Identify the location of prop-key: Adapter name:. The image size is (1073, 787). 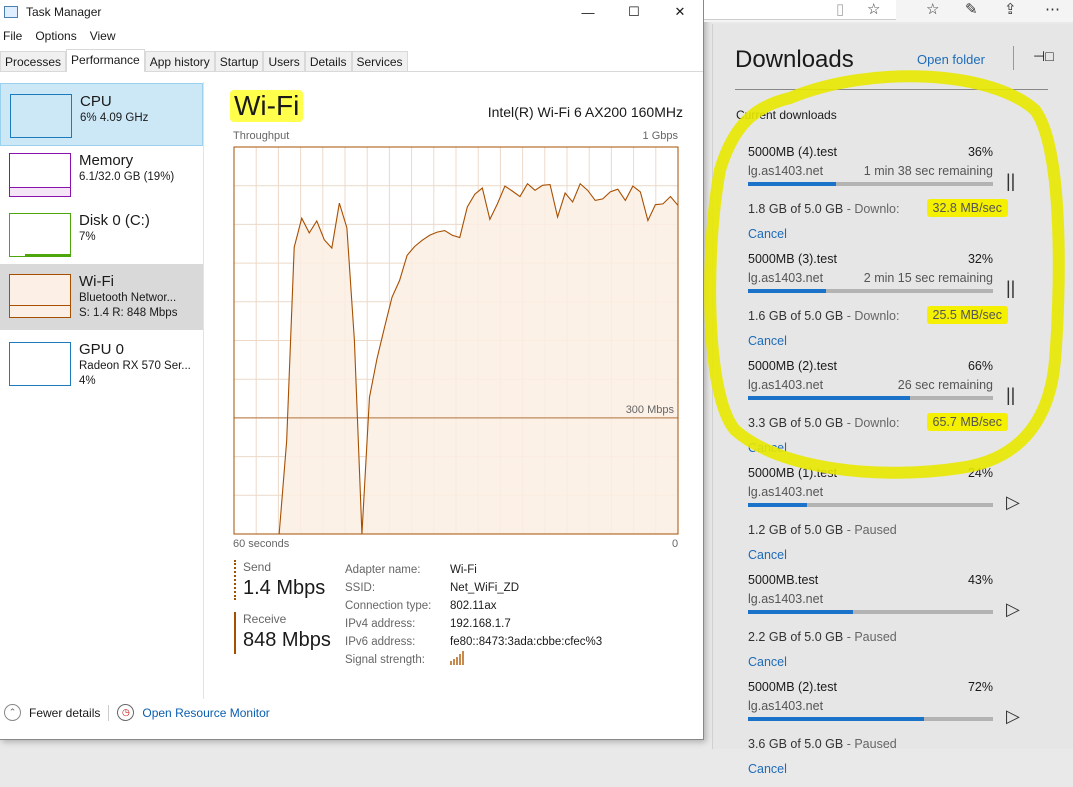
(397, 570).